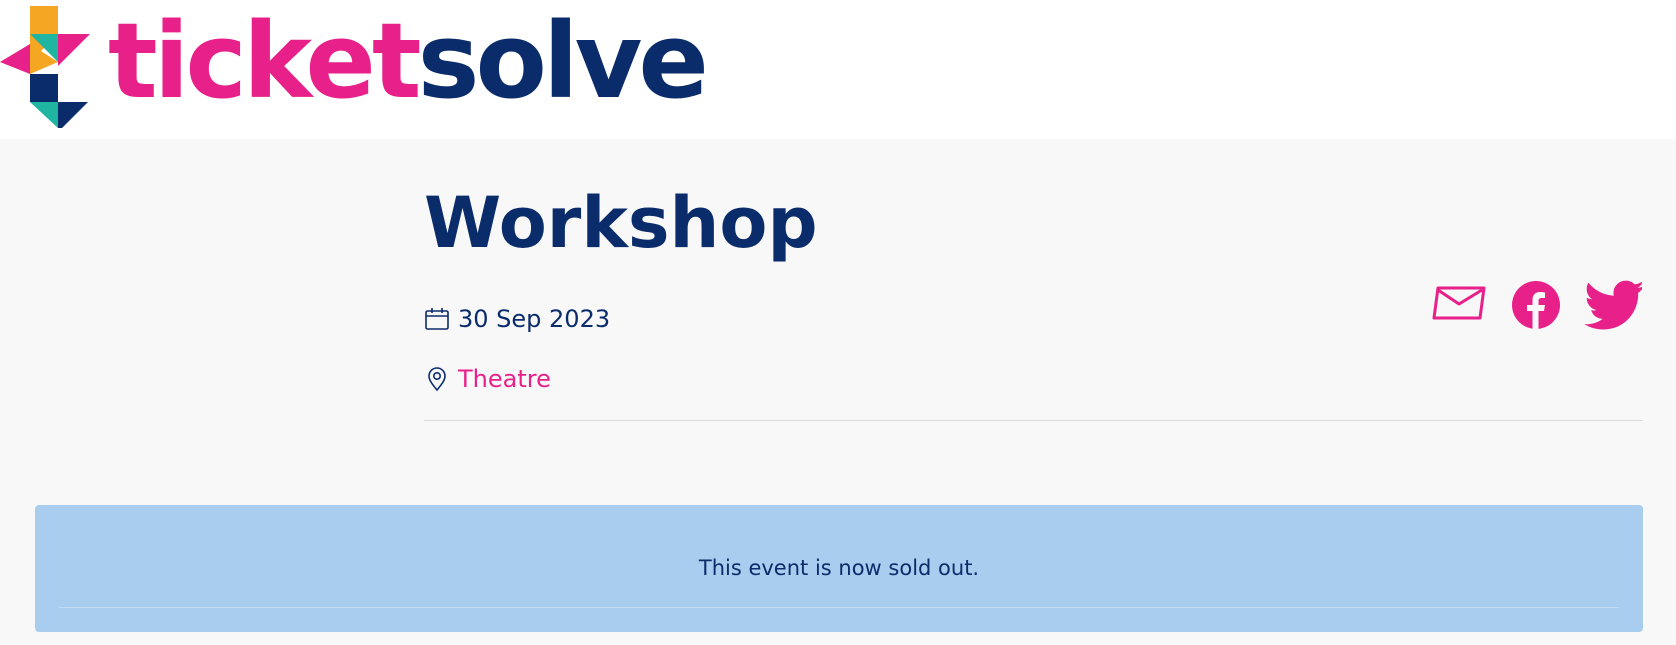 This screenshot has width=1676, height=645. Describe the element at coordinates (534, 319) in the screenshot. I see `event-date: 30 Sep 2023` at that location.